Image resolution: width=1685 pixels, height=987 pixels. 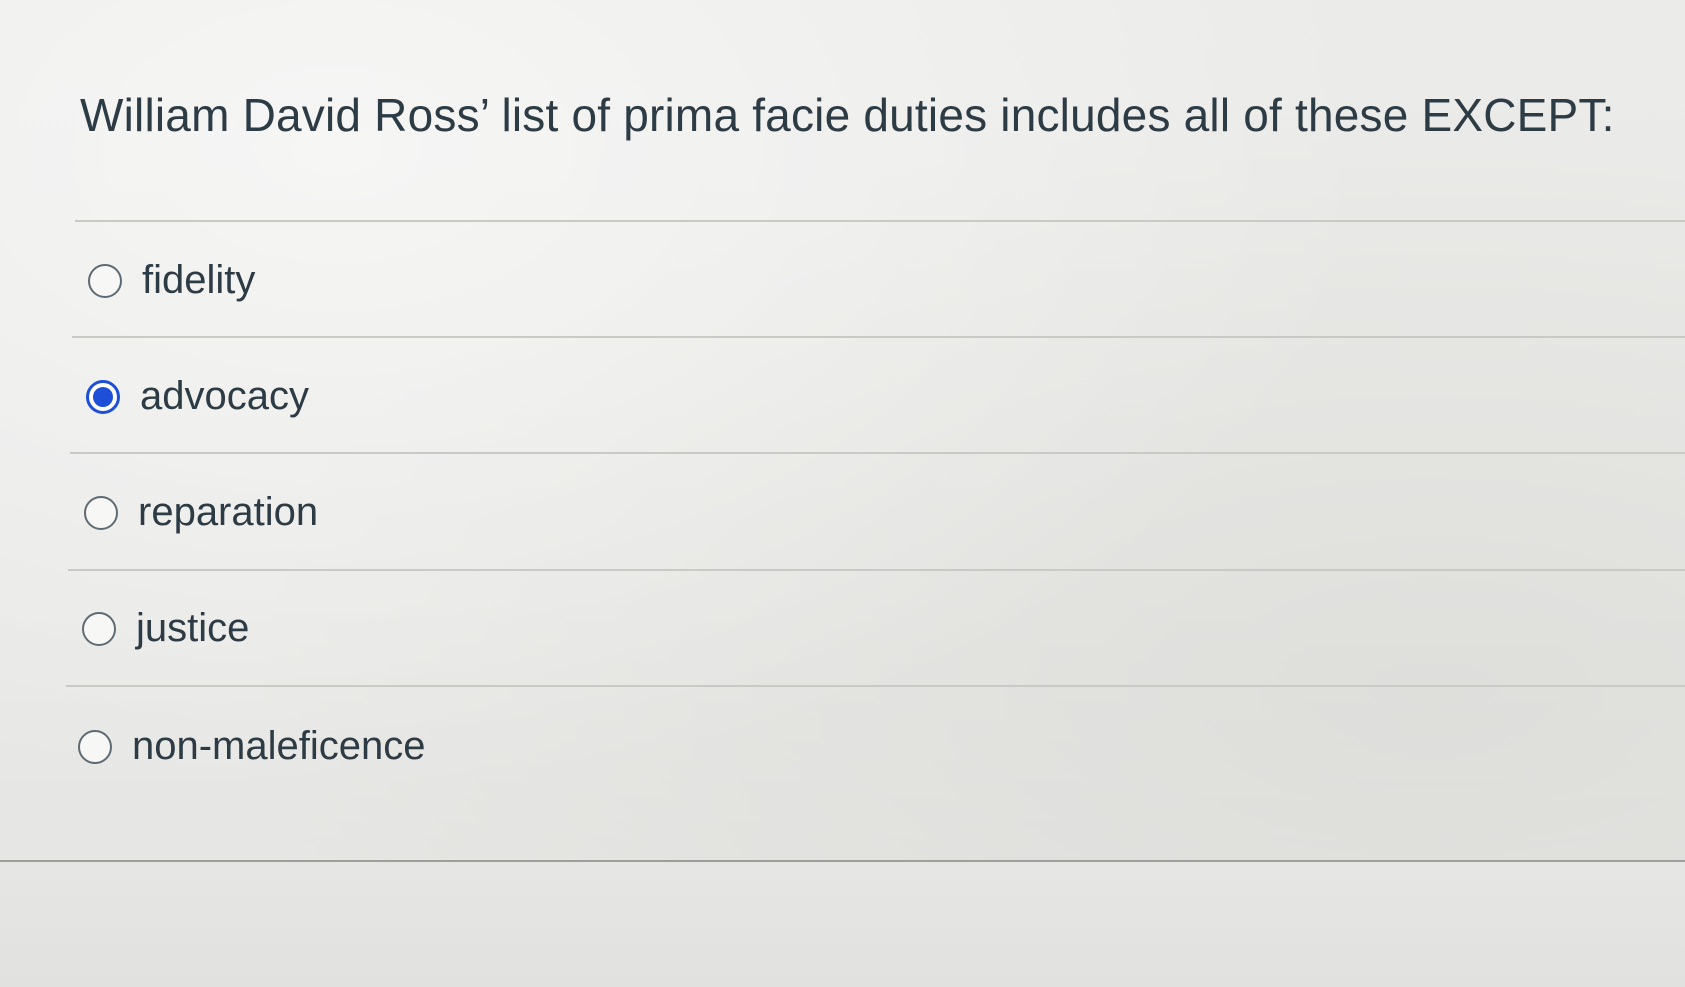 I want to click on answer-option-justice: justice, so click(x=165, y=628).